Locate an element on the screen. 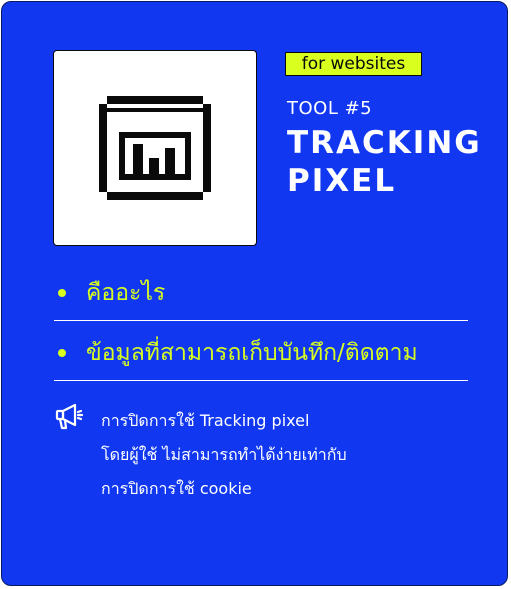 This screenshot has width=511, height=589. note-line-1: การปิดการใช้ Tracking pixel is located at coordinates (205, 420).